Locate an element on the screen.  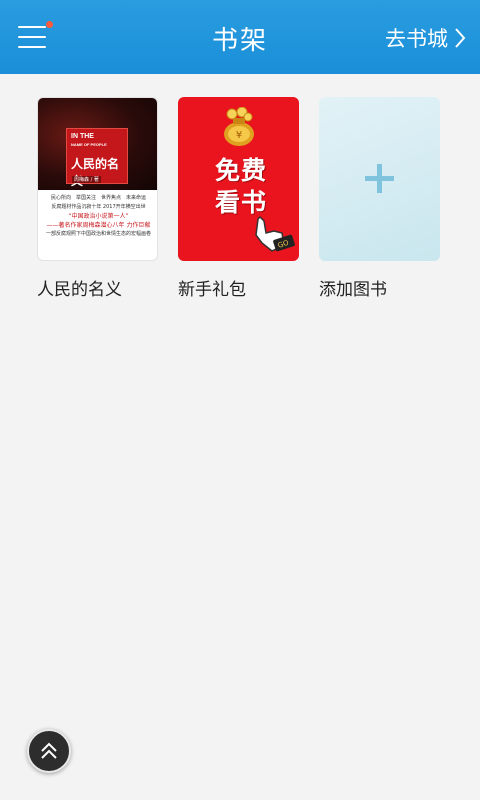
add-book-label: 添加图书 is located at coordinates (353, 287).